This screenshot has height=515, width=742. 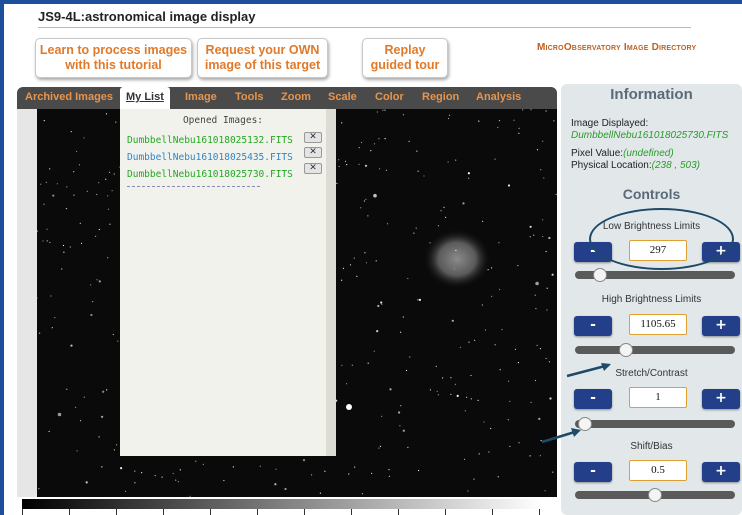 What do you see at coordinates (405, 58) in the screenshot?
I see `replay-tour-button: Replay guided tour` at bounding box center [405, 58].